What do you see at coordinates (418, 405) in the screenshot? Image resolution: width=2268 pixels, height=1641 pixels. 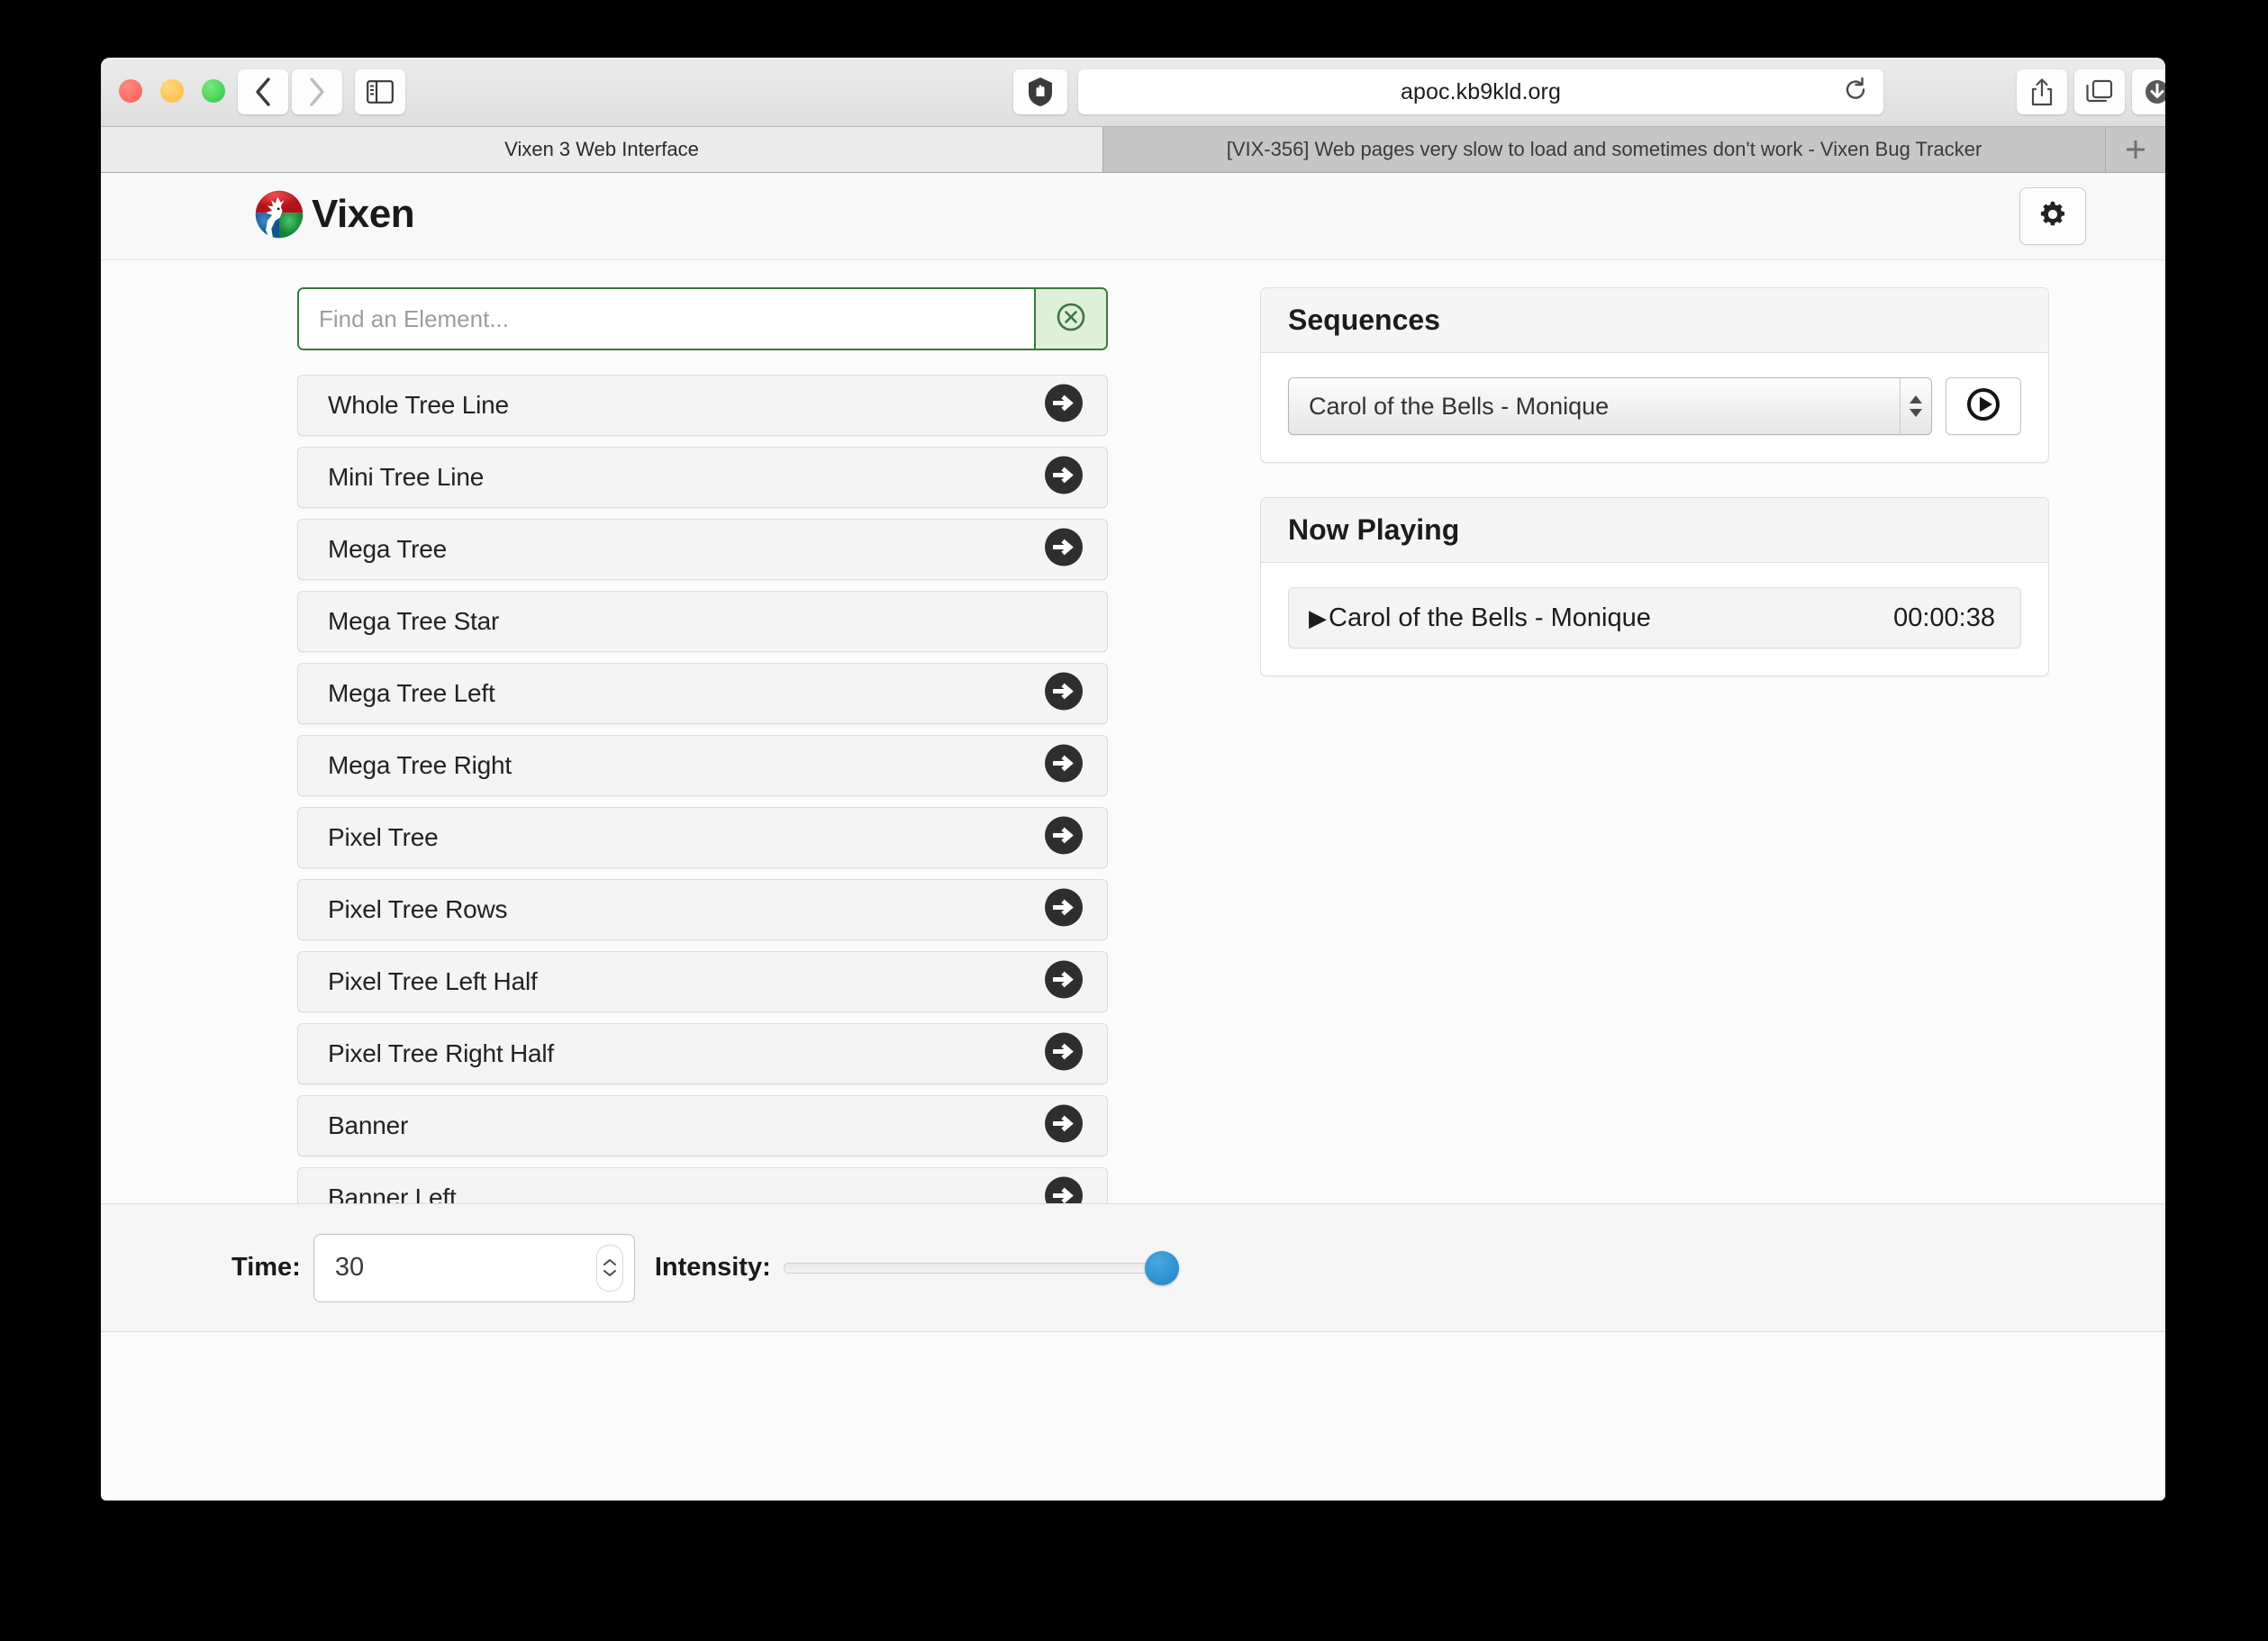 I see `element-list-item-label: Whole Tree Line` at bounding box center [418, 405].